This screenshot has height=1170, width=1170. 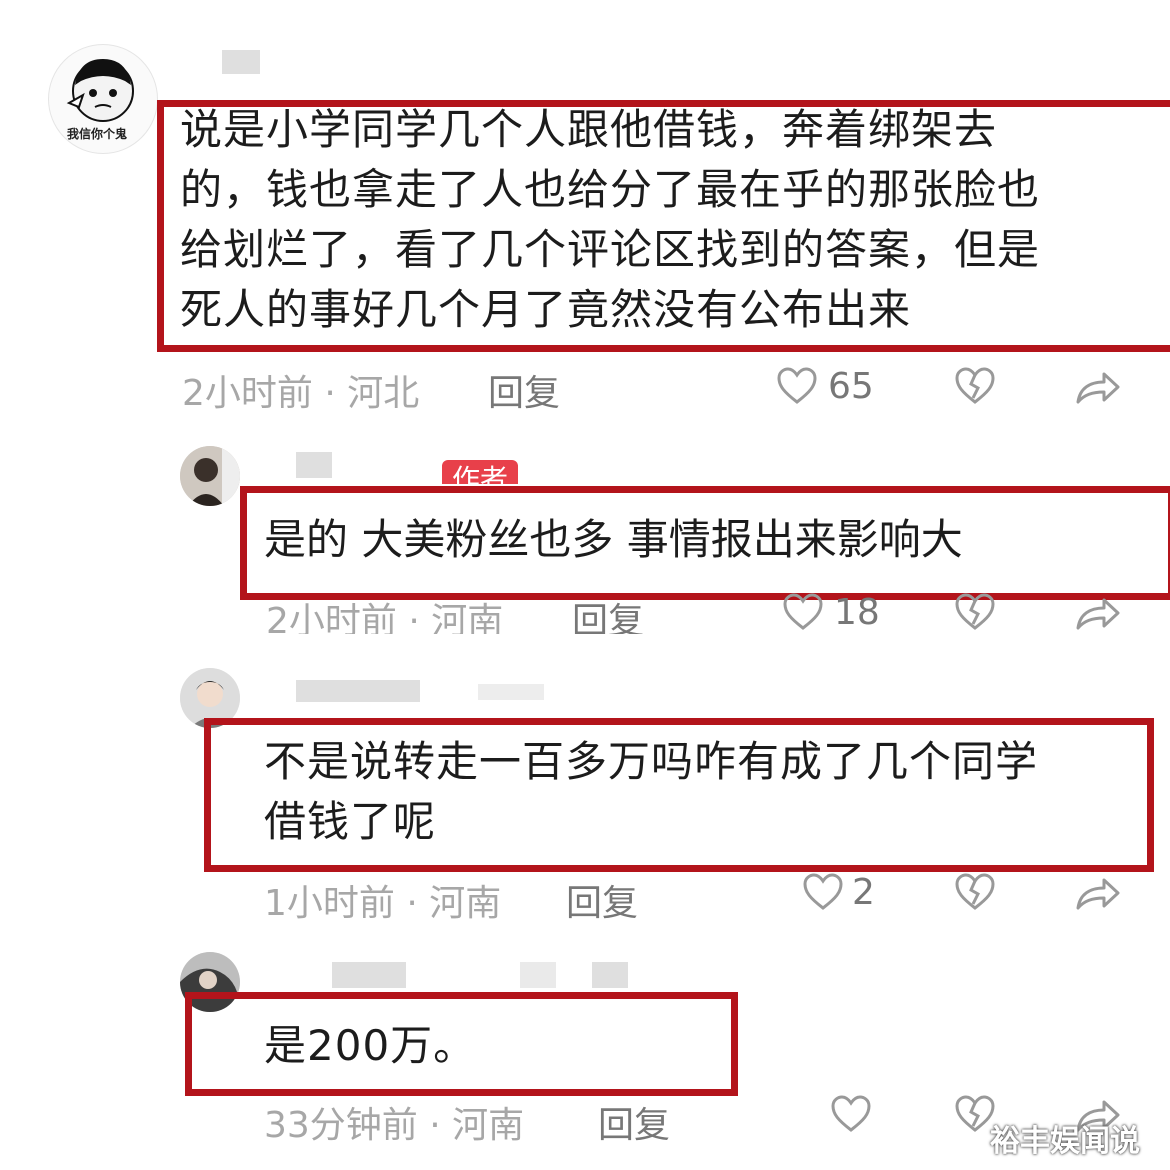 What do you see at coordinates (857, 612) in the screenshot?
I see `like-count: 18` at bounding box center [857, 612].